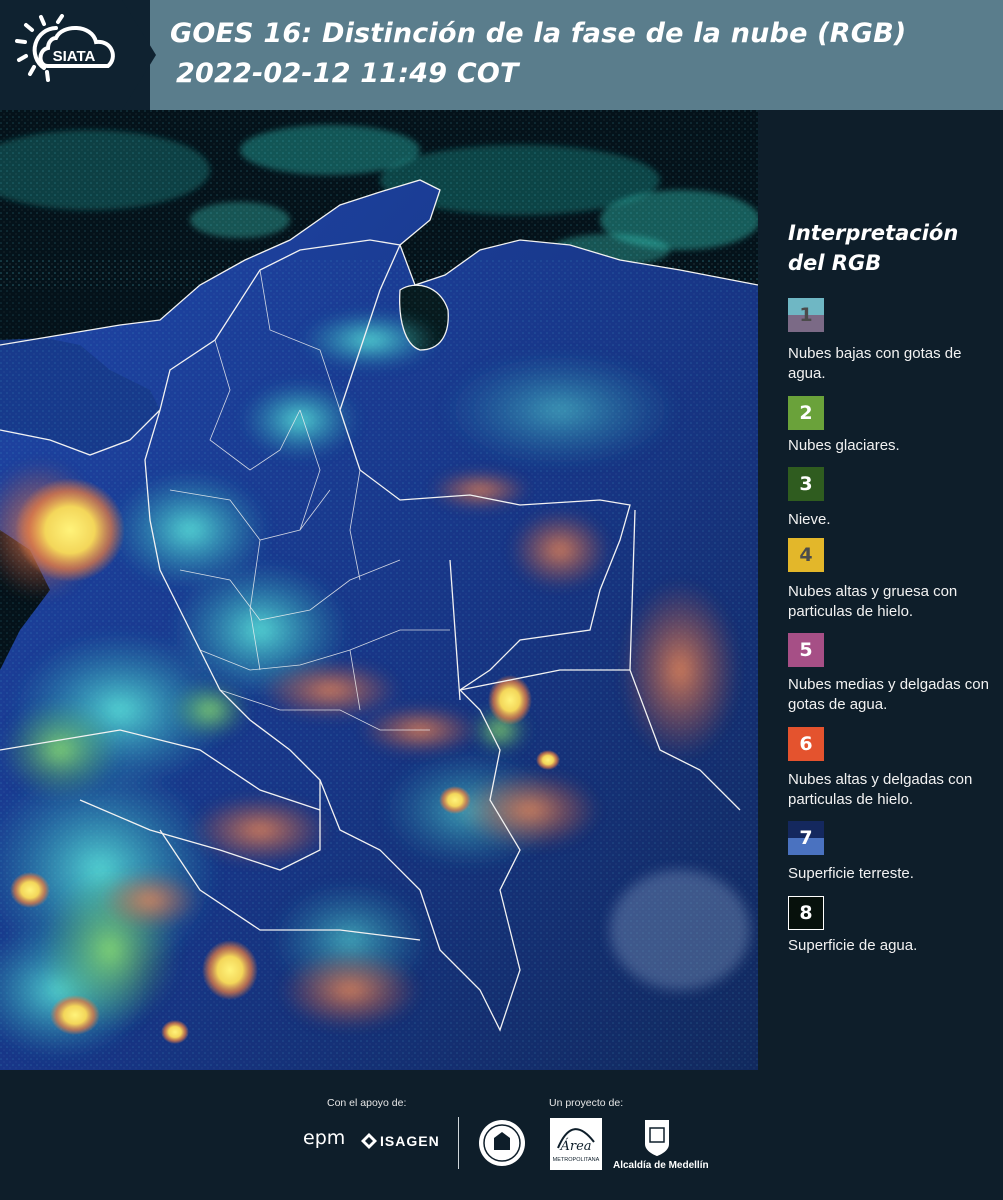 Image resolution: width=1003 pixels, height=1200 pixels. I want to click on legend-title: Interpretación del RGB, so click(873, 248).